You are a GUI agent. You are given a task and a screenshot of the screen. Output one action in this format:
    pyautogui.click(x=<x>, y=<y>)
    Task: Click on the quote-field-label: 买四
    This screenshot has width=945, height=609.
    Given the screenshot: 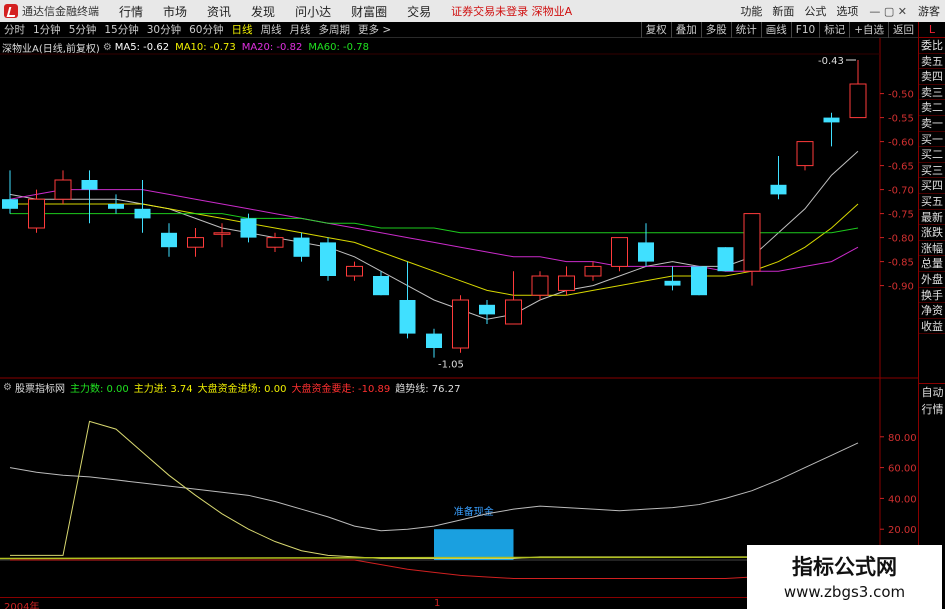 What is the action you would take?
    pyautogui.click(x=932, y=186)
    